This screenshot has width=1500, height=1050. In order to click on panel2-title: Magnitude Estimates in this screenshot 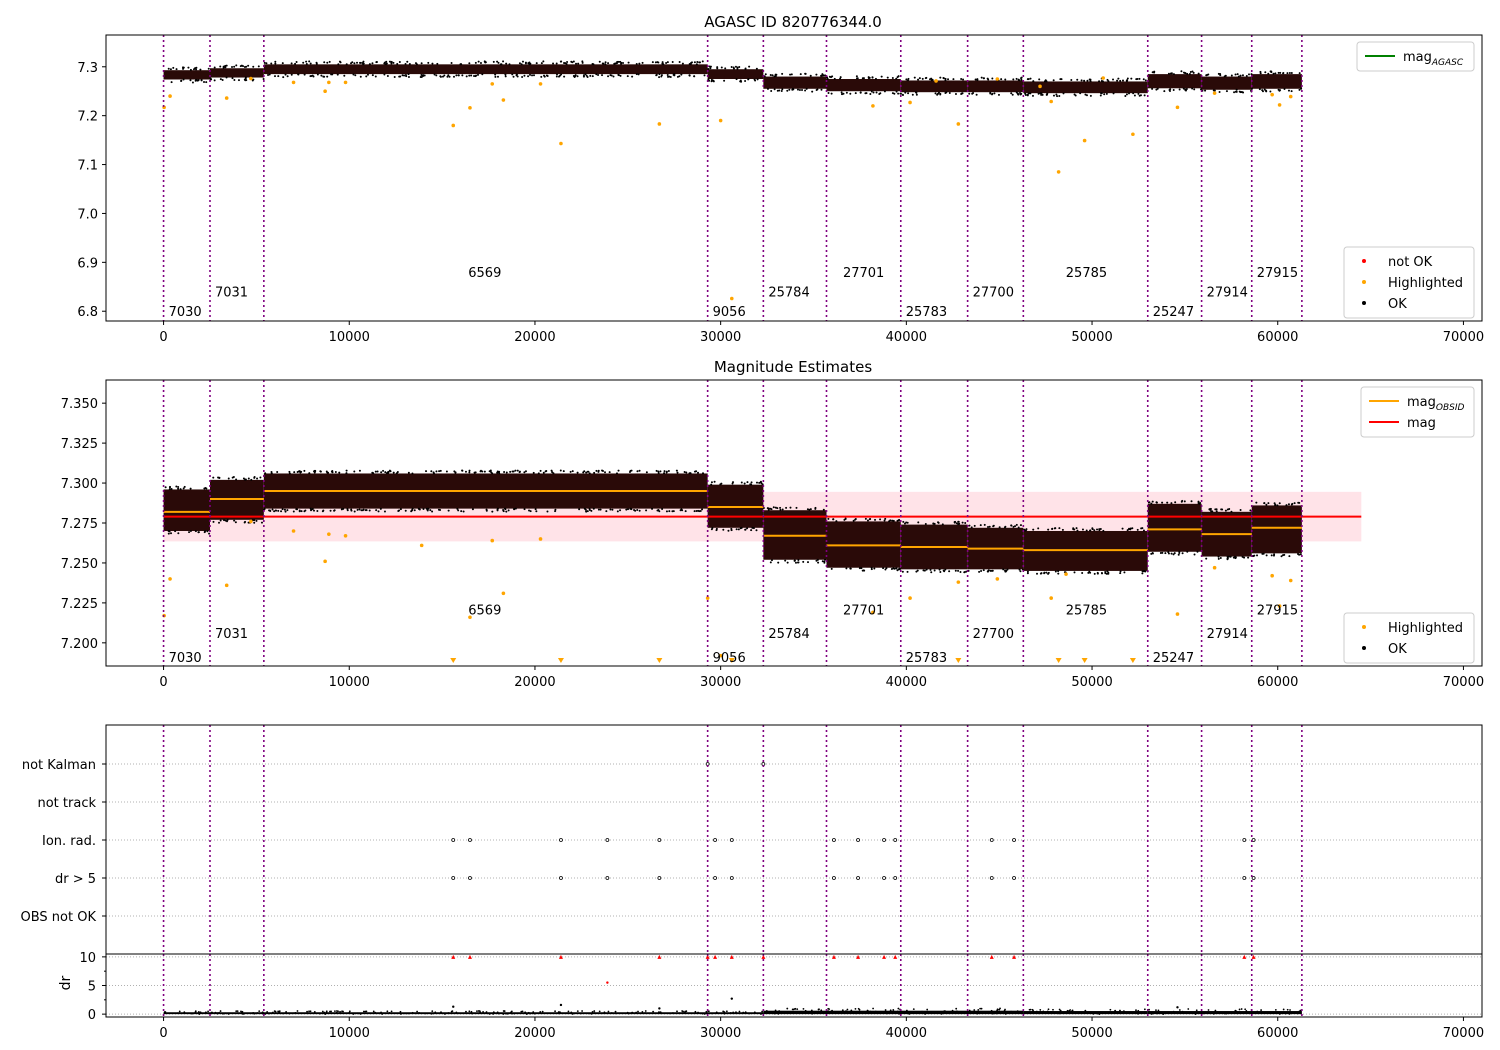, I will do `click(793, 367)`.